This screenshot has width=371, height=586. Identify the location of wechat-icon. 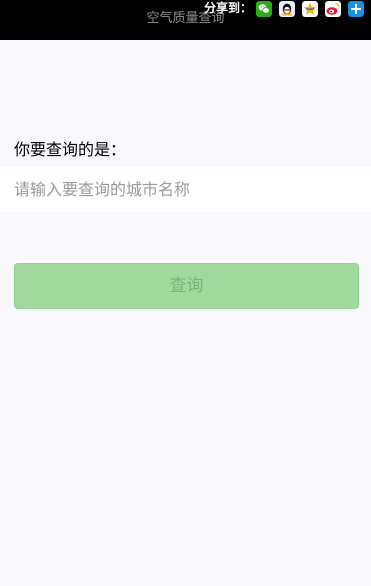
(264, 9).